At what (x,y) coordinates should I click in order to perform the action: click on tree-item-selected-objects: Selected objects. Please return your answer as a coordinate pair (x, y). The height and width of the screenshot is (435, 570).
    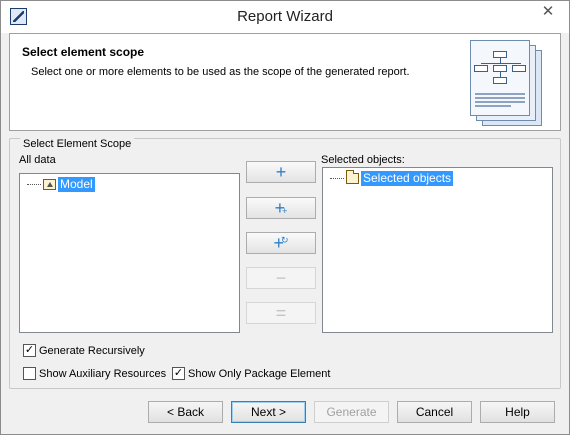
    Looking at the image, I should click on (392, 178).